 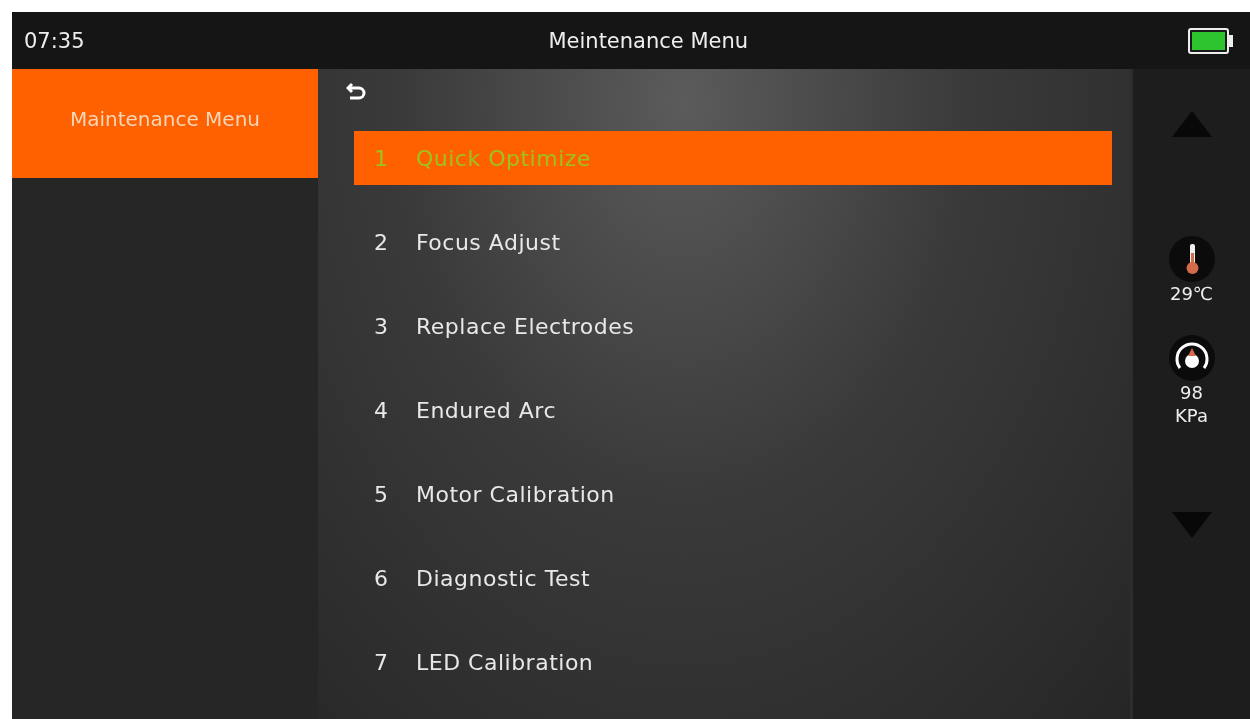 What do you see at coordinates (733, 494) in the screenshot?
I see `menu-item: 5 Motor Calibration` at bounding box center [733, 494].